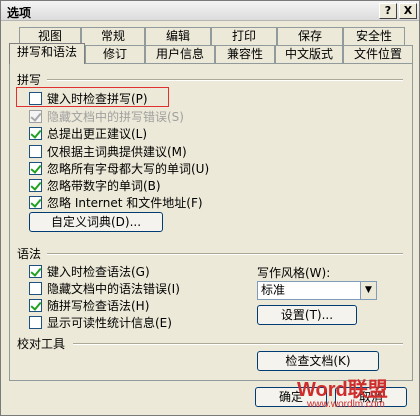 This screenshot has width=420, height=416. What do you see at coordinates (47, 53) in the screenshot?
I see `tab-spelling-grammar: 拼写和语法` at bounding box center [47, 53].